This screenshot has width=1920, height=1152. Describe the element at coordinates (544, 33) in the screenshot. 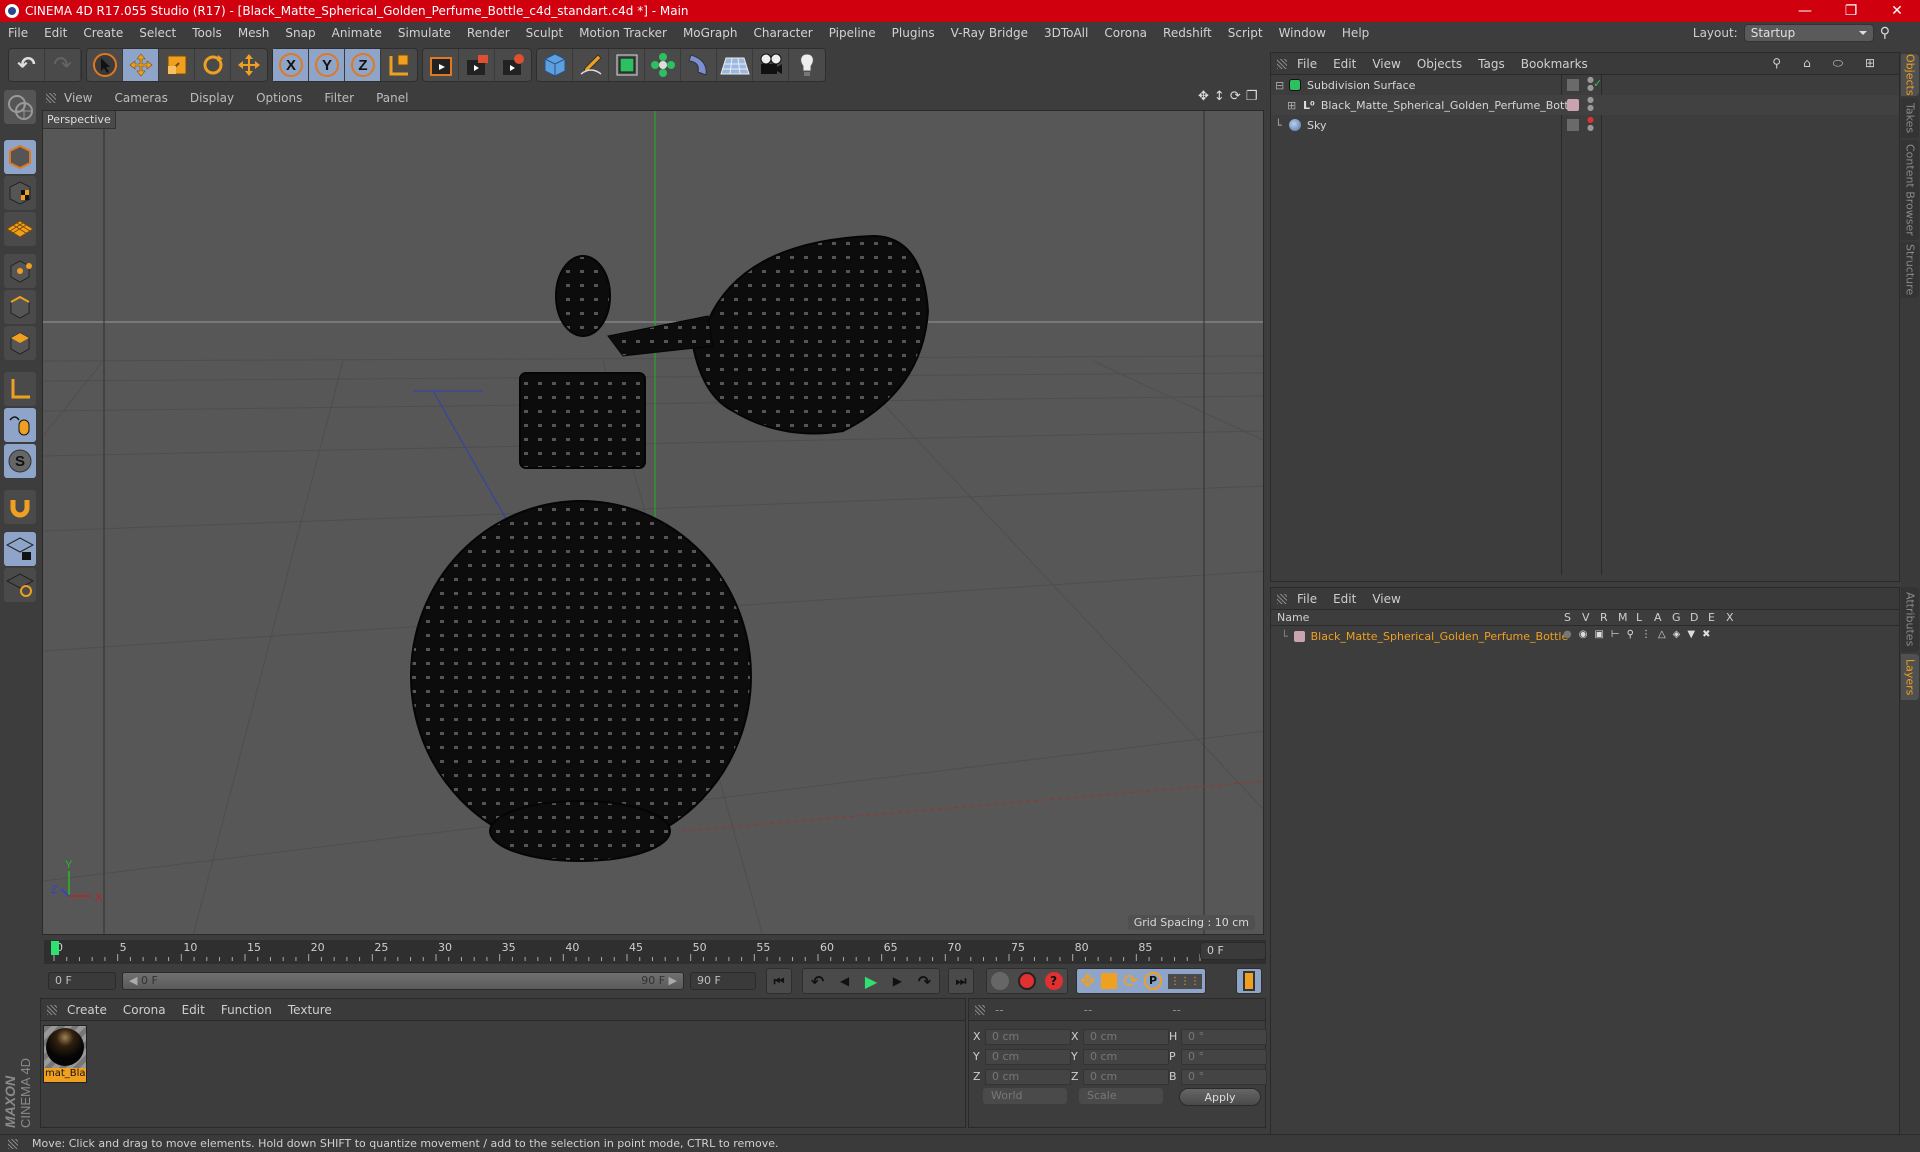

I see `menu-sculpt: Sculpt` at that location.